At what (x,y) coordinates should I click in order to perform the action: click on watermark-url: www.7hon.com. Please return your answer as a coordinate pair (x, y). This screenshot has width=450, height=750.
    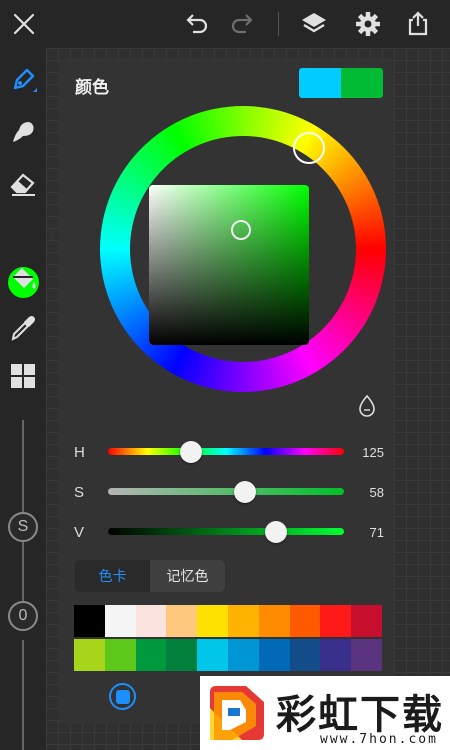
    Looking at the image, I should click on (379, 739).